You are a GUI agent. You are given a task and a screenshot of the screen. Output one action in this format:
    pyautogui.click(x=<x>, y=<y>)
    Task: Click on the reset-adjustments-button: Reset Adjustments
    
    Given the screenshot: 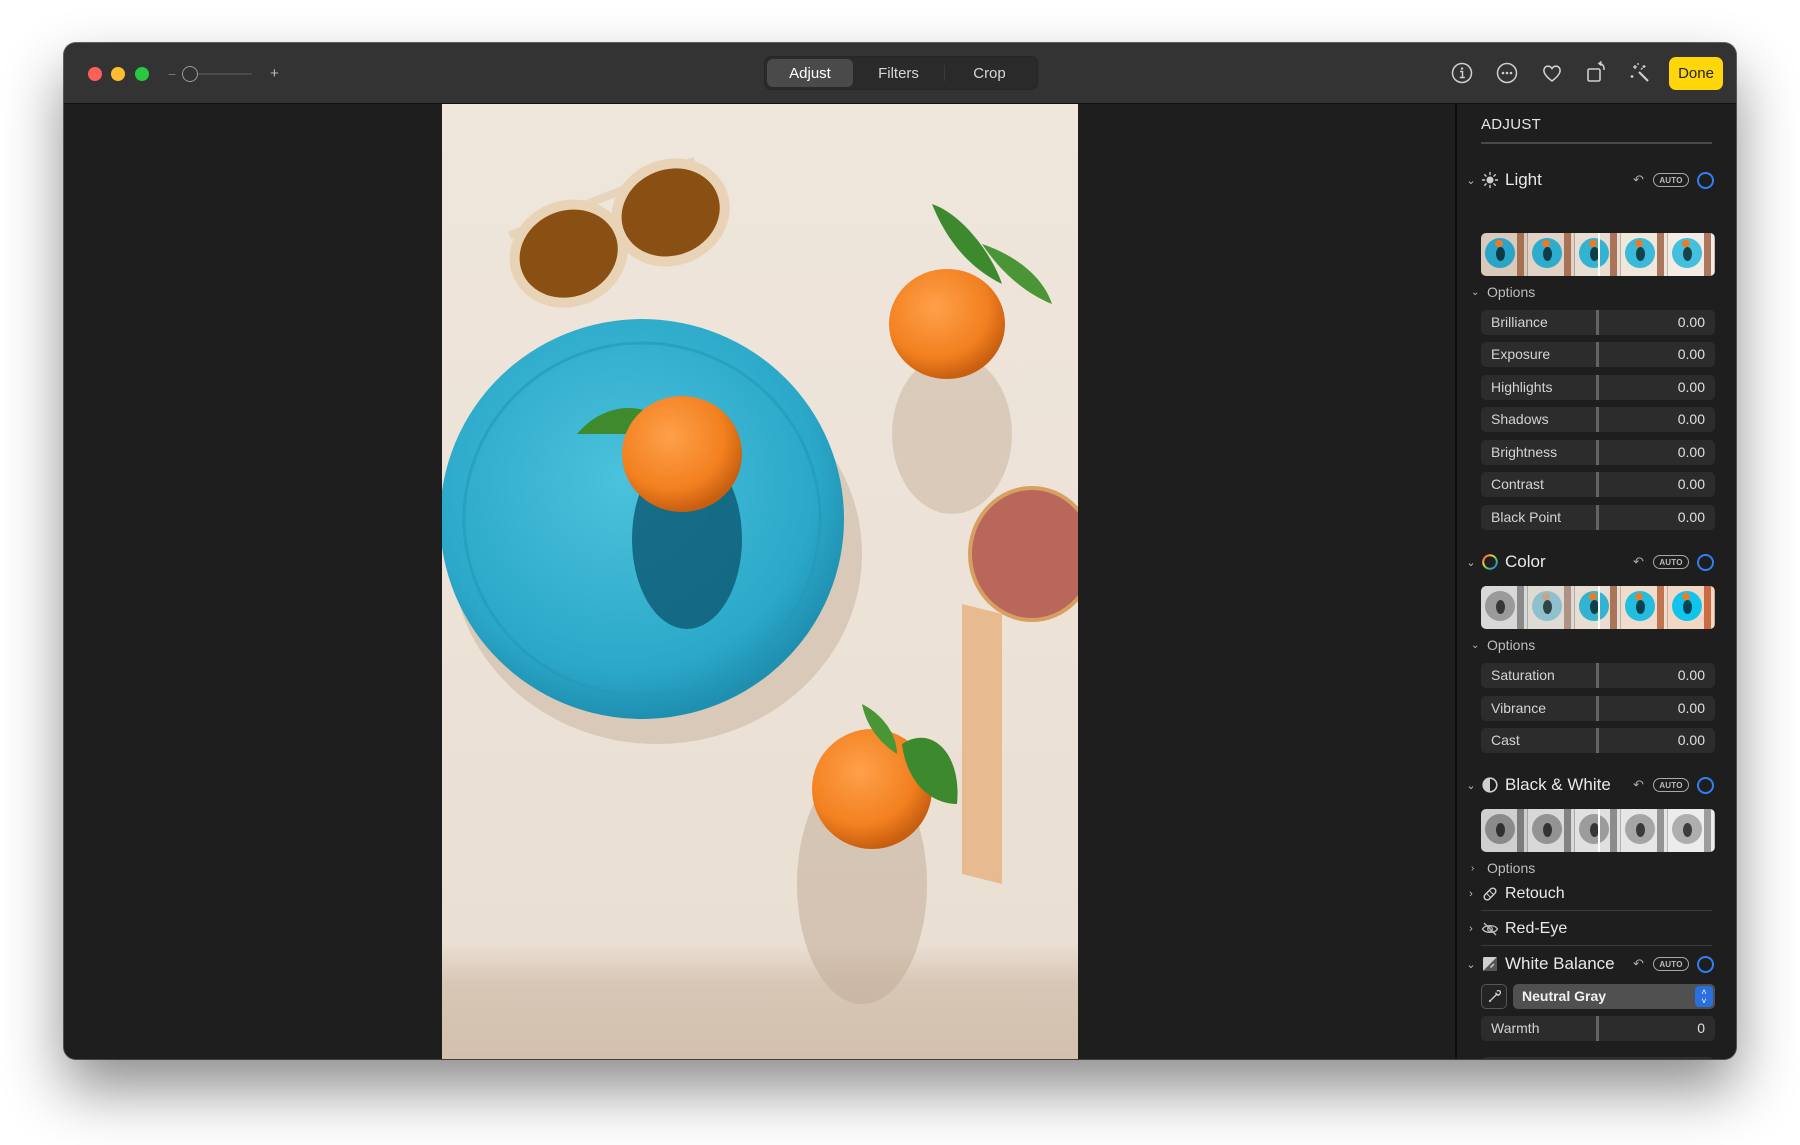 What is the action you would take?
    pyautogui.click(x=1598, y=1058)
    